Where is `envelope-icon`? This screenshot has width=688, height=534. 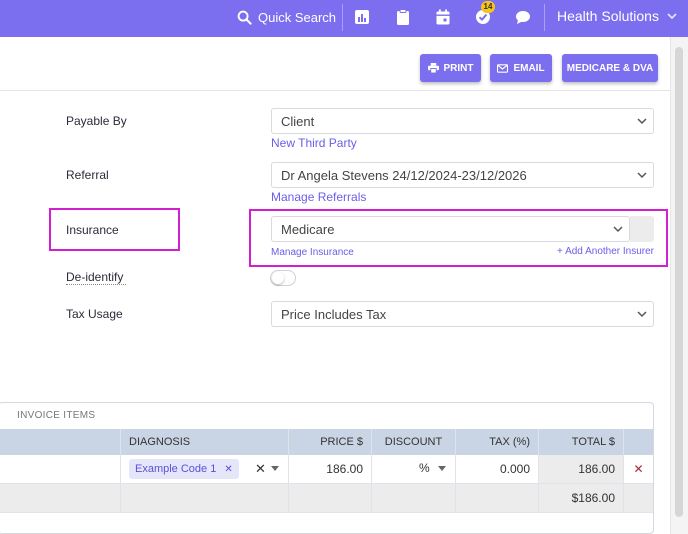
envelope-icon is located at coordinates (503, 68).